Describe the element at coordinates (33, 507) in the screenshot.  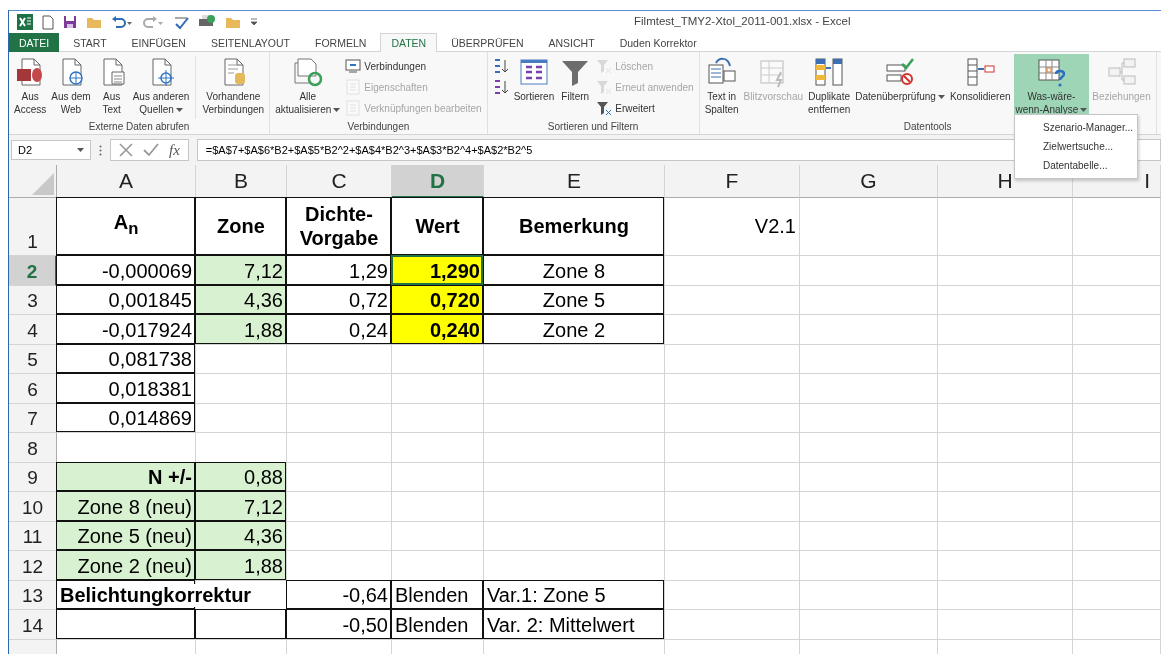
I see `row-header: 10` at that location.